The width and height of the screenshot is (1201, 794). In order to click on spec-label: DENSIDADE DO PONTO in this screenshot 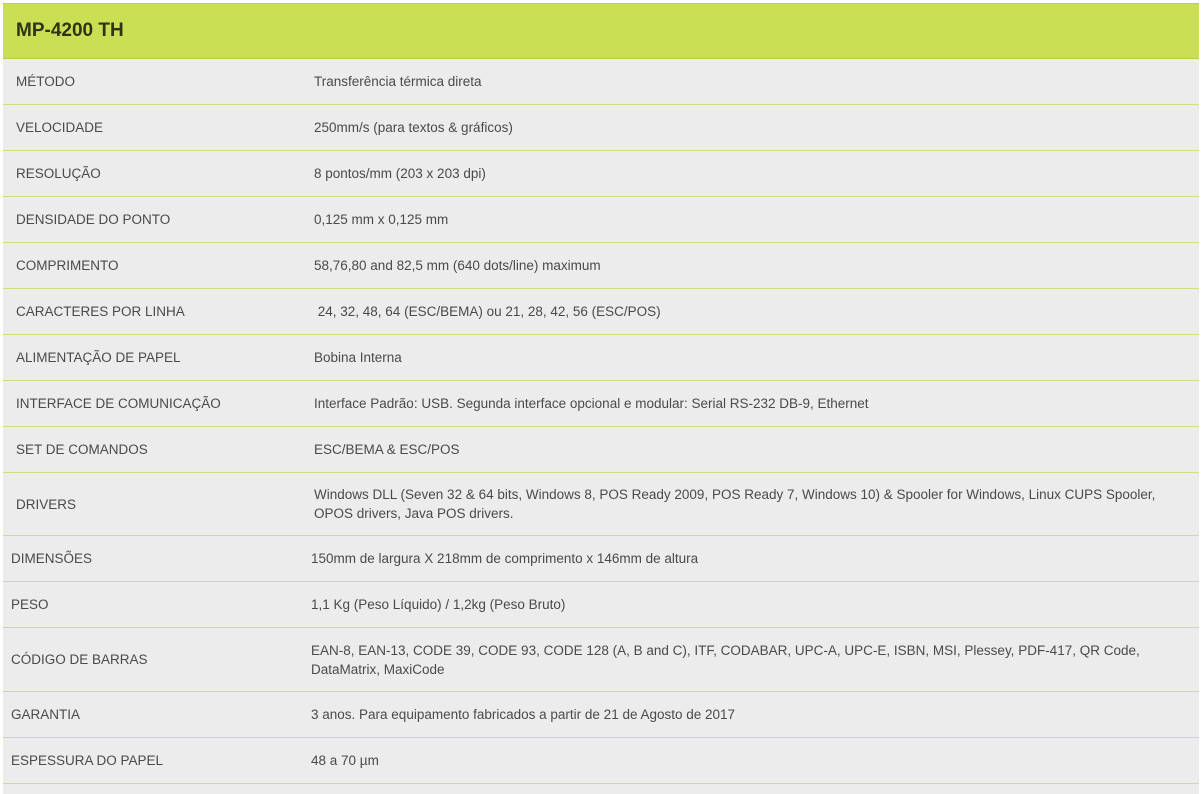, I will do `click(93, 219)`.